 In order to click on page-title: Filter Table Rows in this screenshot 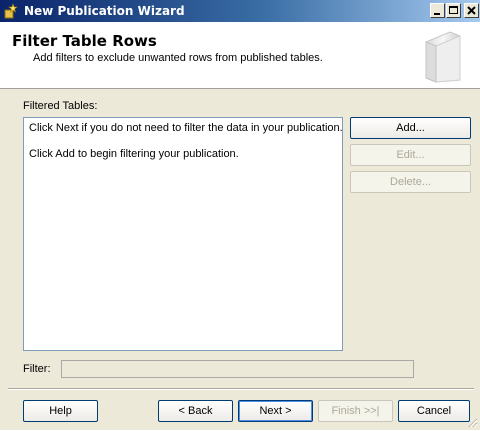, I will do `click(84, 41)`.